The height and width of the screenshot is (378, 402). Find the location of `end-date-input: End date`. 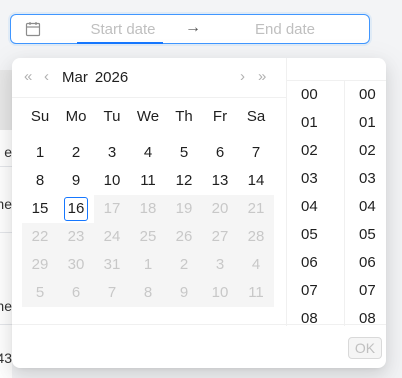

end-date-input: End date is located at coordinates (285, 29).